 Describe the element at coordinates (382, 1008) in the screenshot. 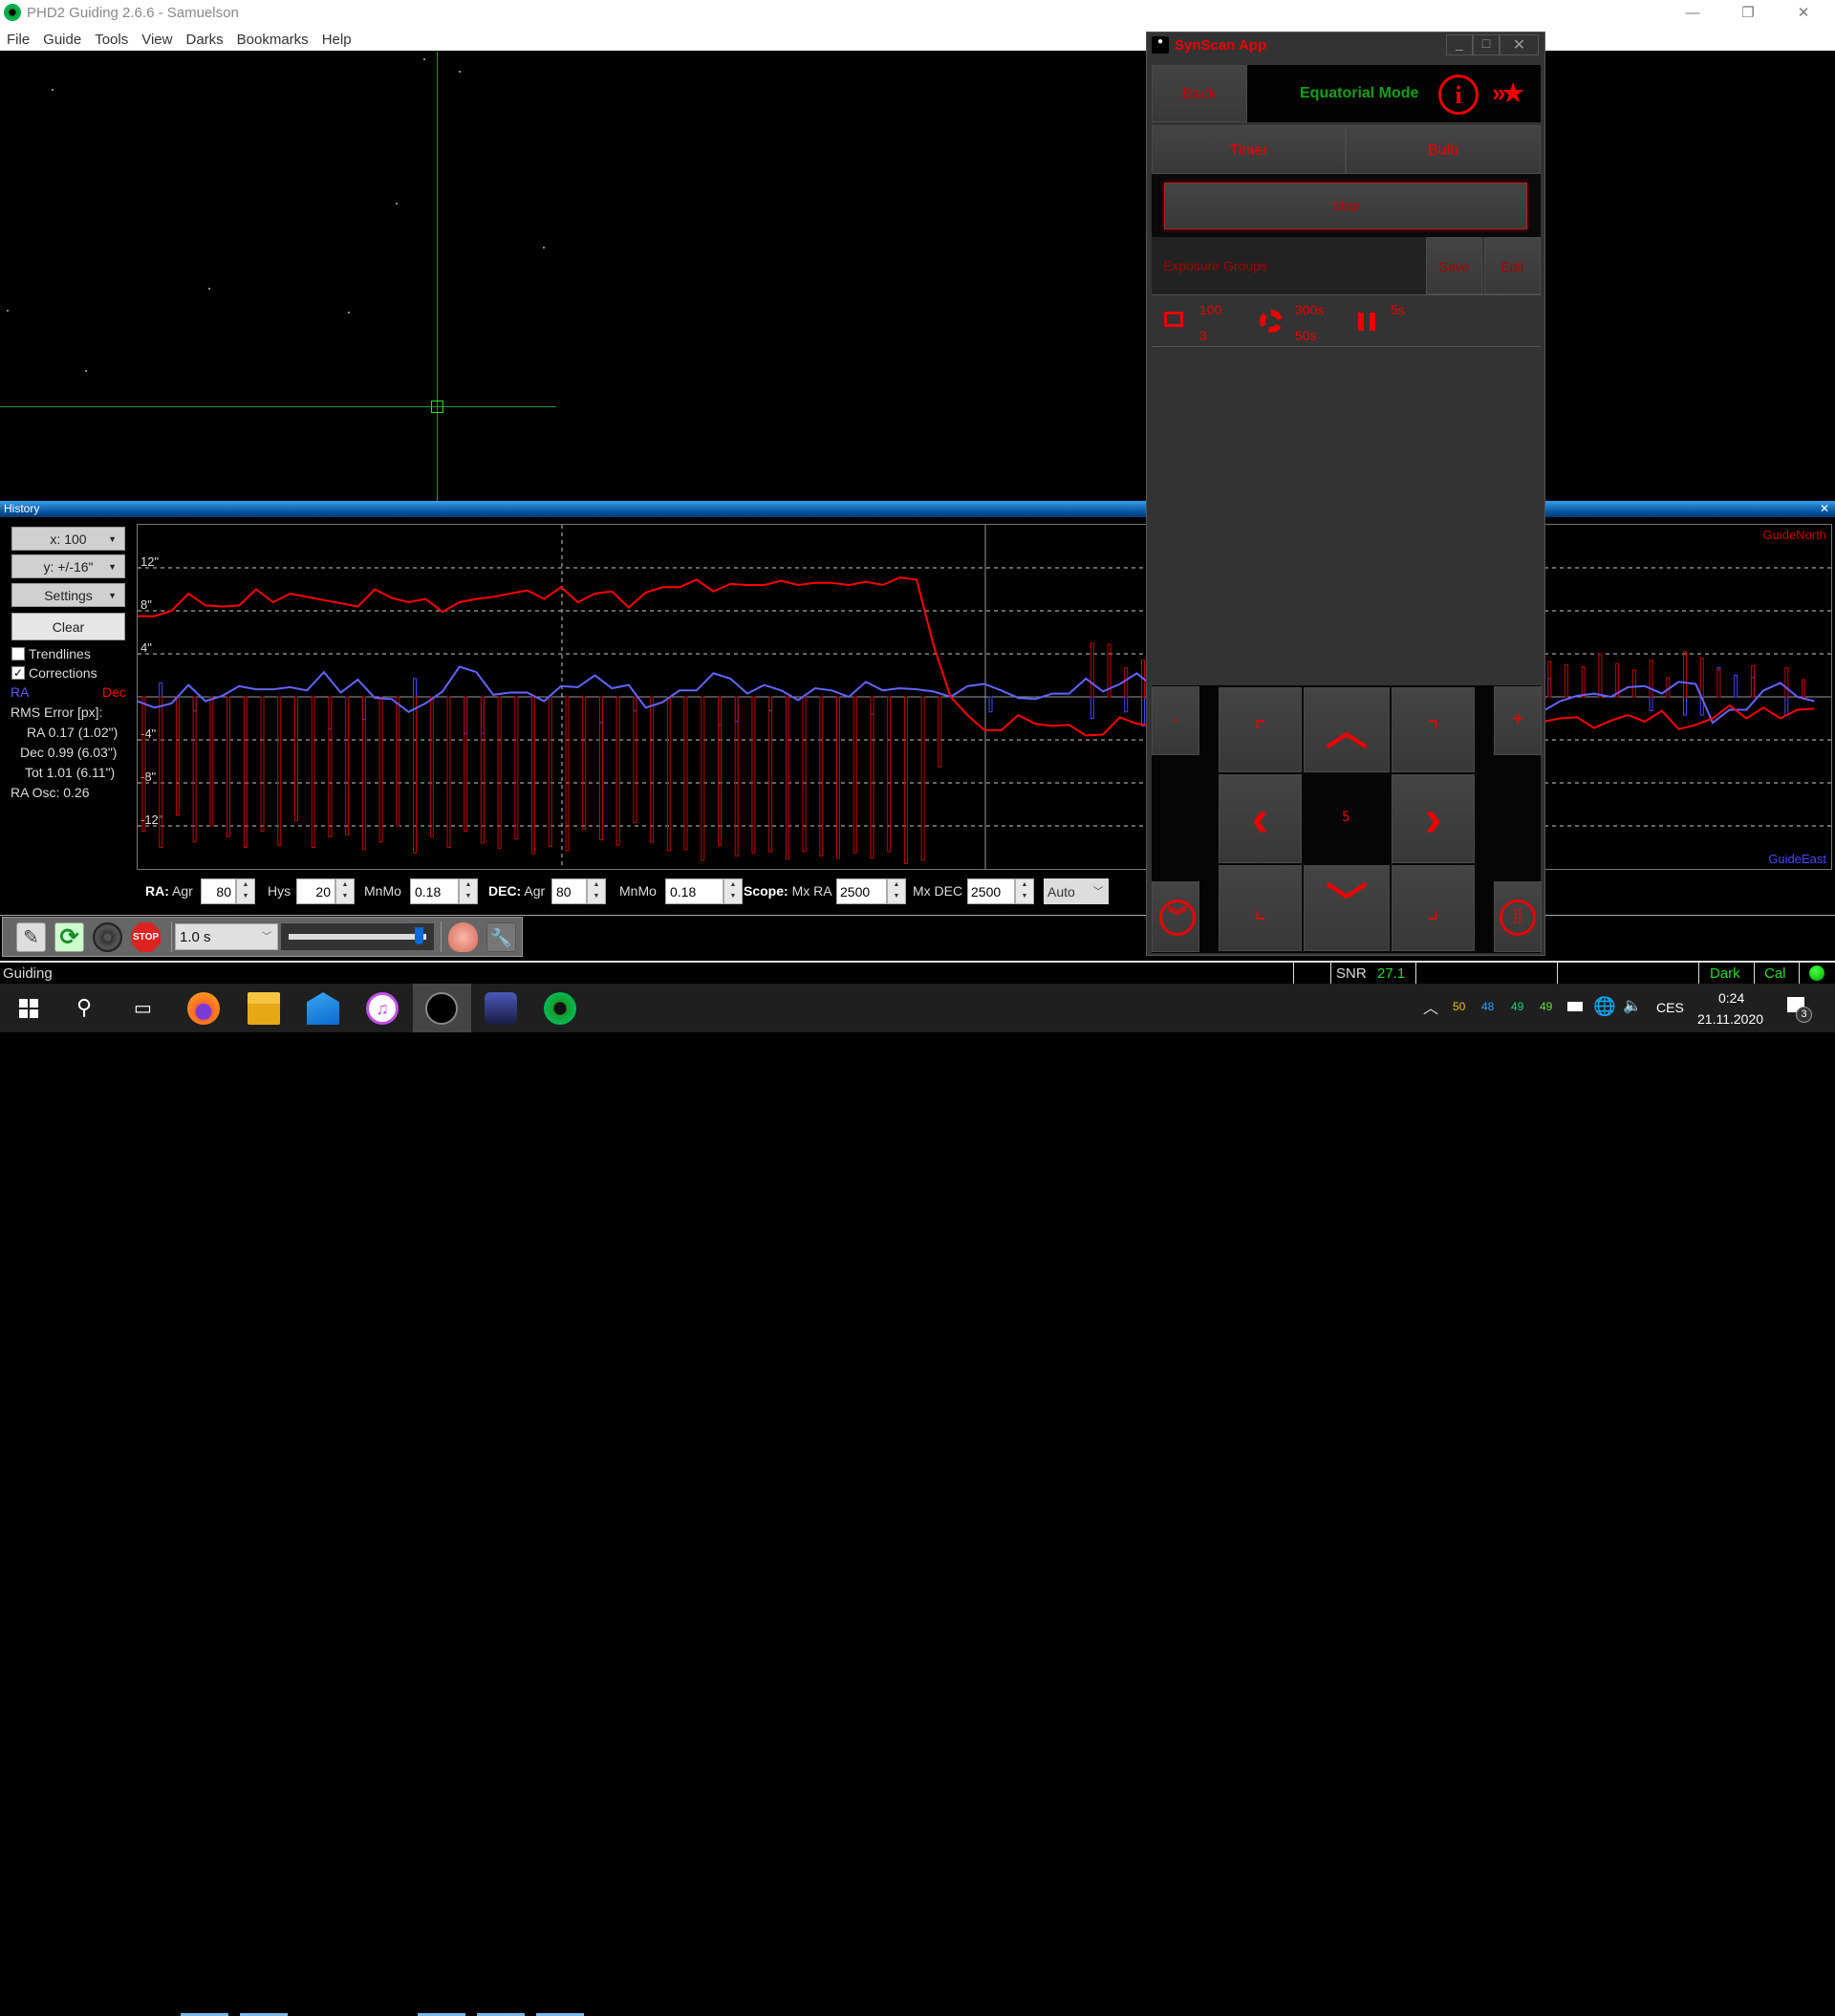

I see `itunes-icon: ♫` at that location.